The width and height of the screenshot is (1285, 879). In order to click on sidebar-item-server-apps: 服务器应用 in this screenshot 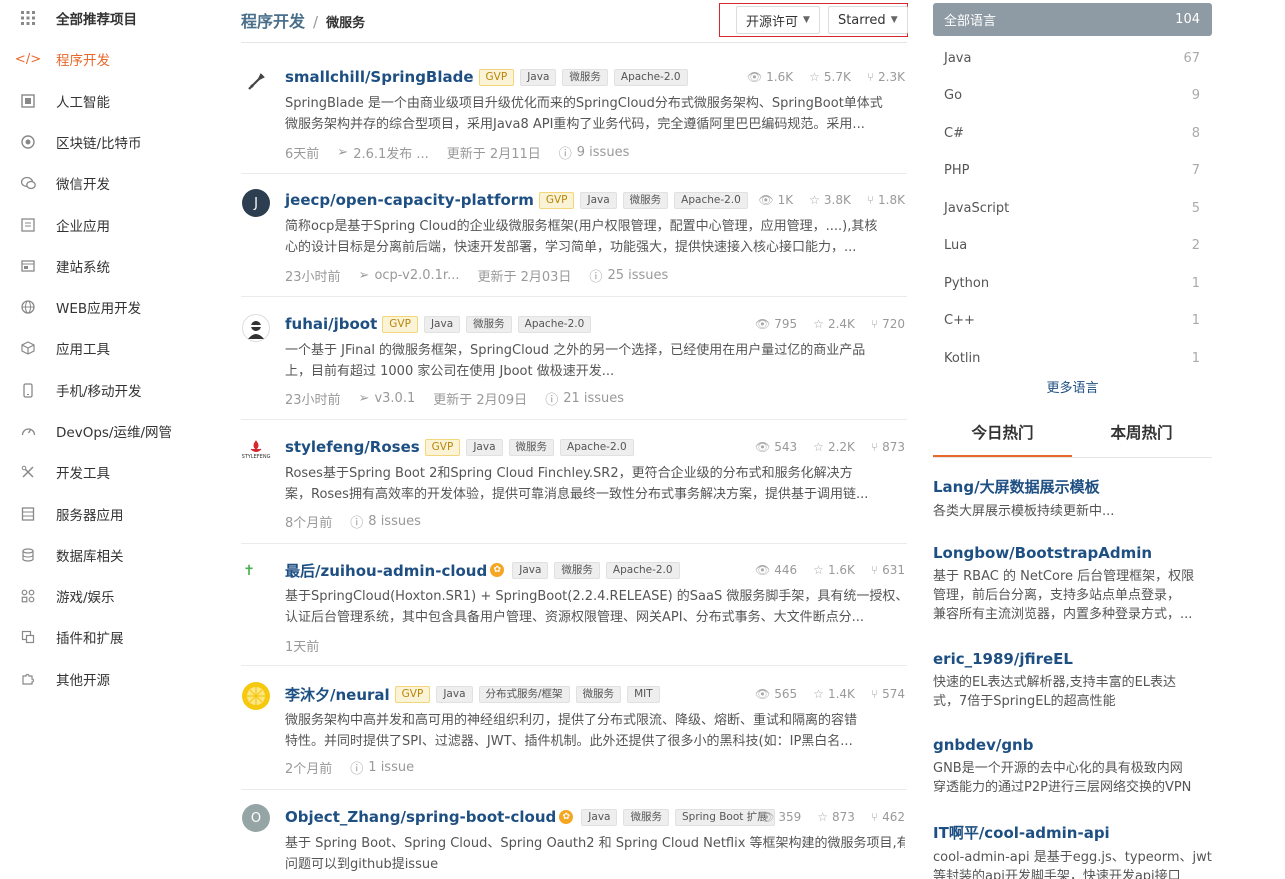, I will do `click(71, 514)`.